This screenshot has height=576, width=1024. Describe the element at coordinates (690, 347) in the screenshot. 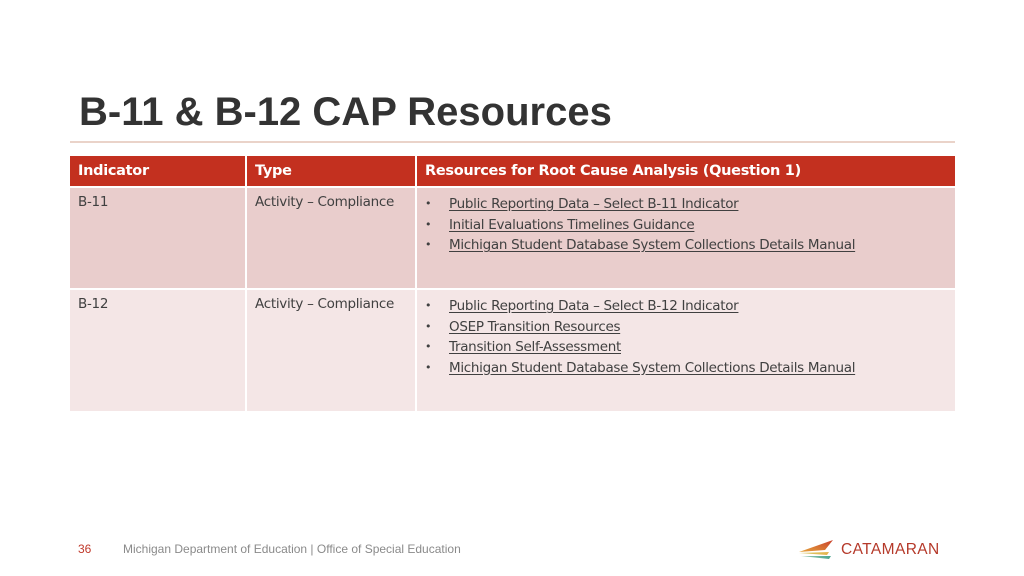

I see `list-item: • Transition Self-Assessment` at that location.